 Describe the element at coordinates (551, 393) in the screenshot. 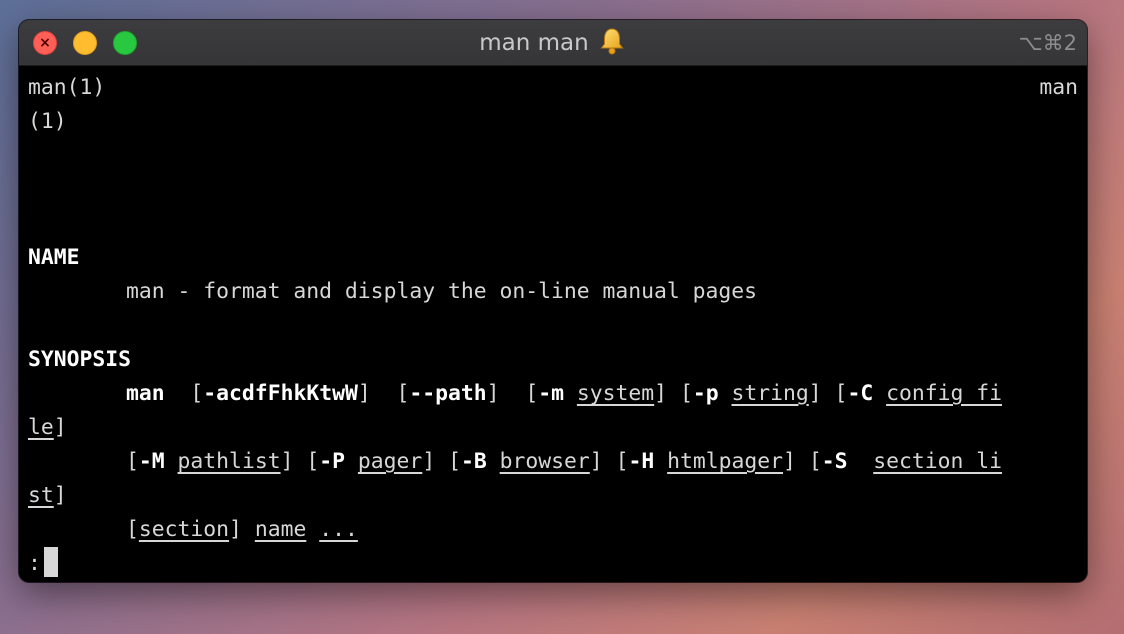

I see `synopsis-option: -m` at that location.